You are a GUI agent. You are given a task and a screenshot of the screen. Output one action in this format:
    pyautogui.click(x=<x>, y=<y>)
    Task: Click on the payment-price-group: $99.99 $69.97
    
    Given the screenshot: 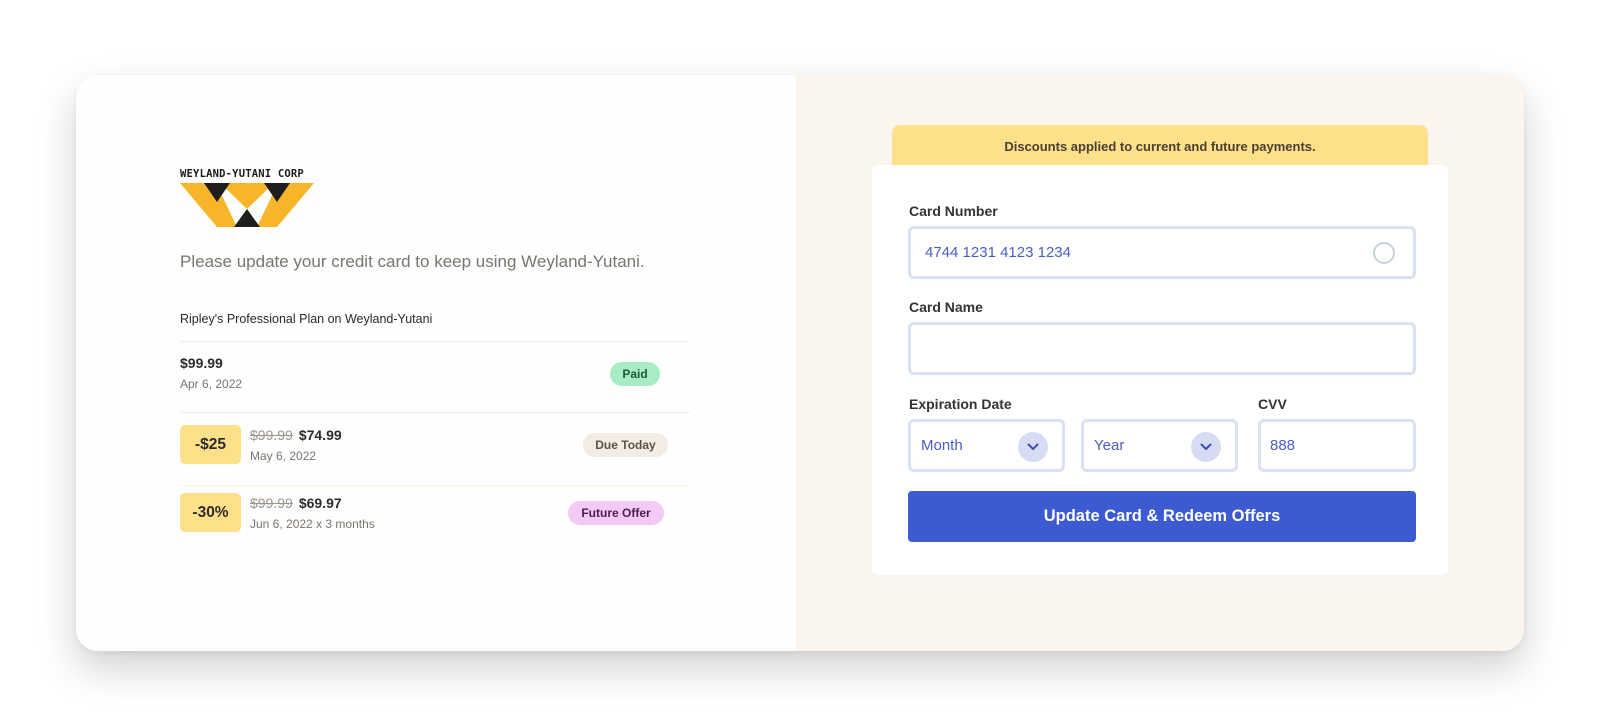 What is the action you would take?
    pyautogui.click(x=312, y=503)
    